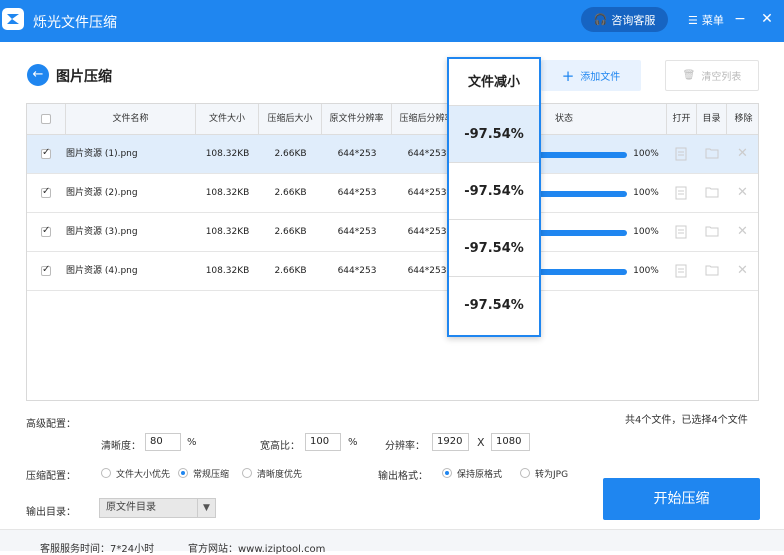  I want to click on dropdown-arrow-icon: ▼, so click(206, 508).